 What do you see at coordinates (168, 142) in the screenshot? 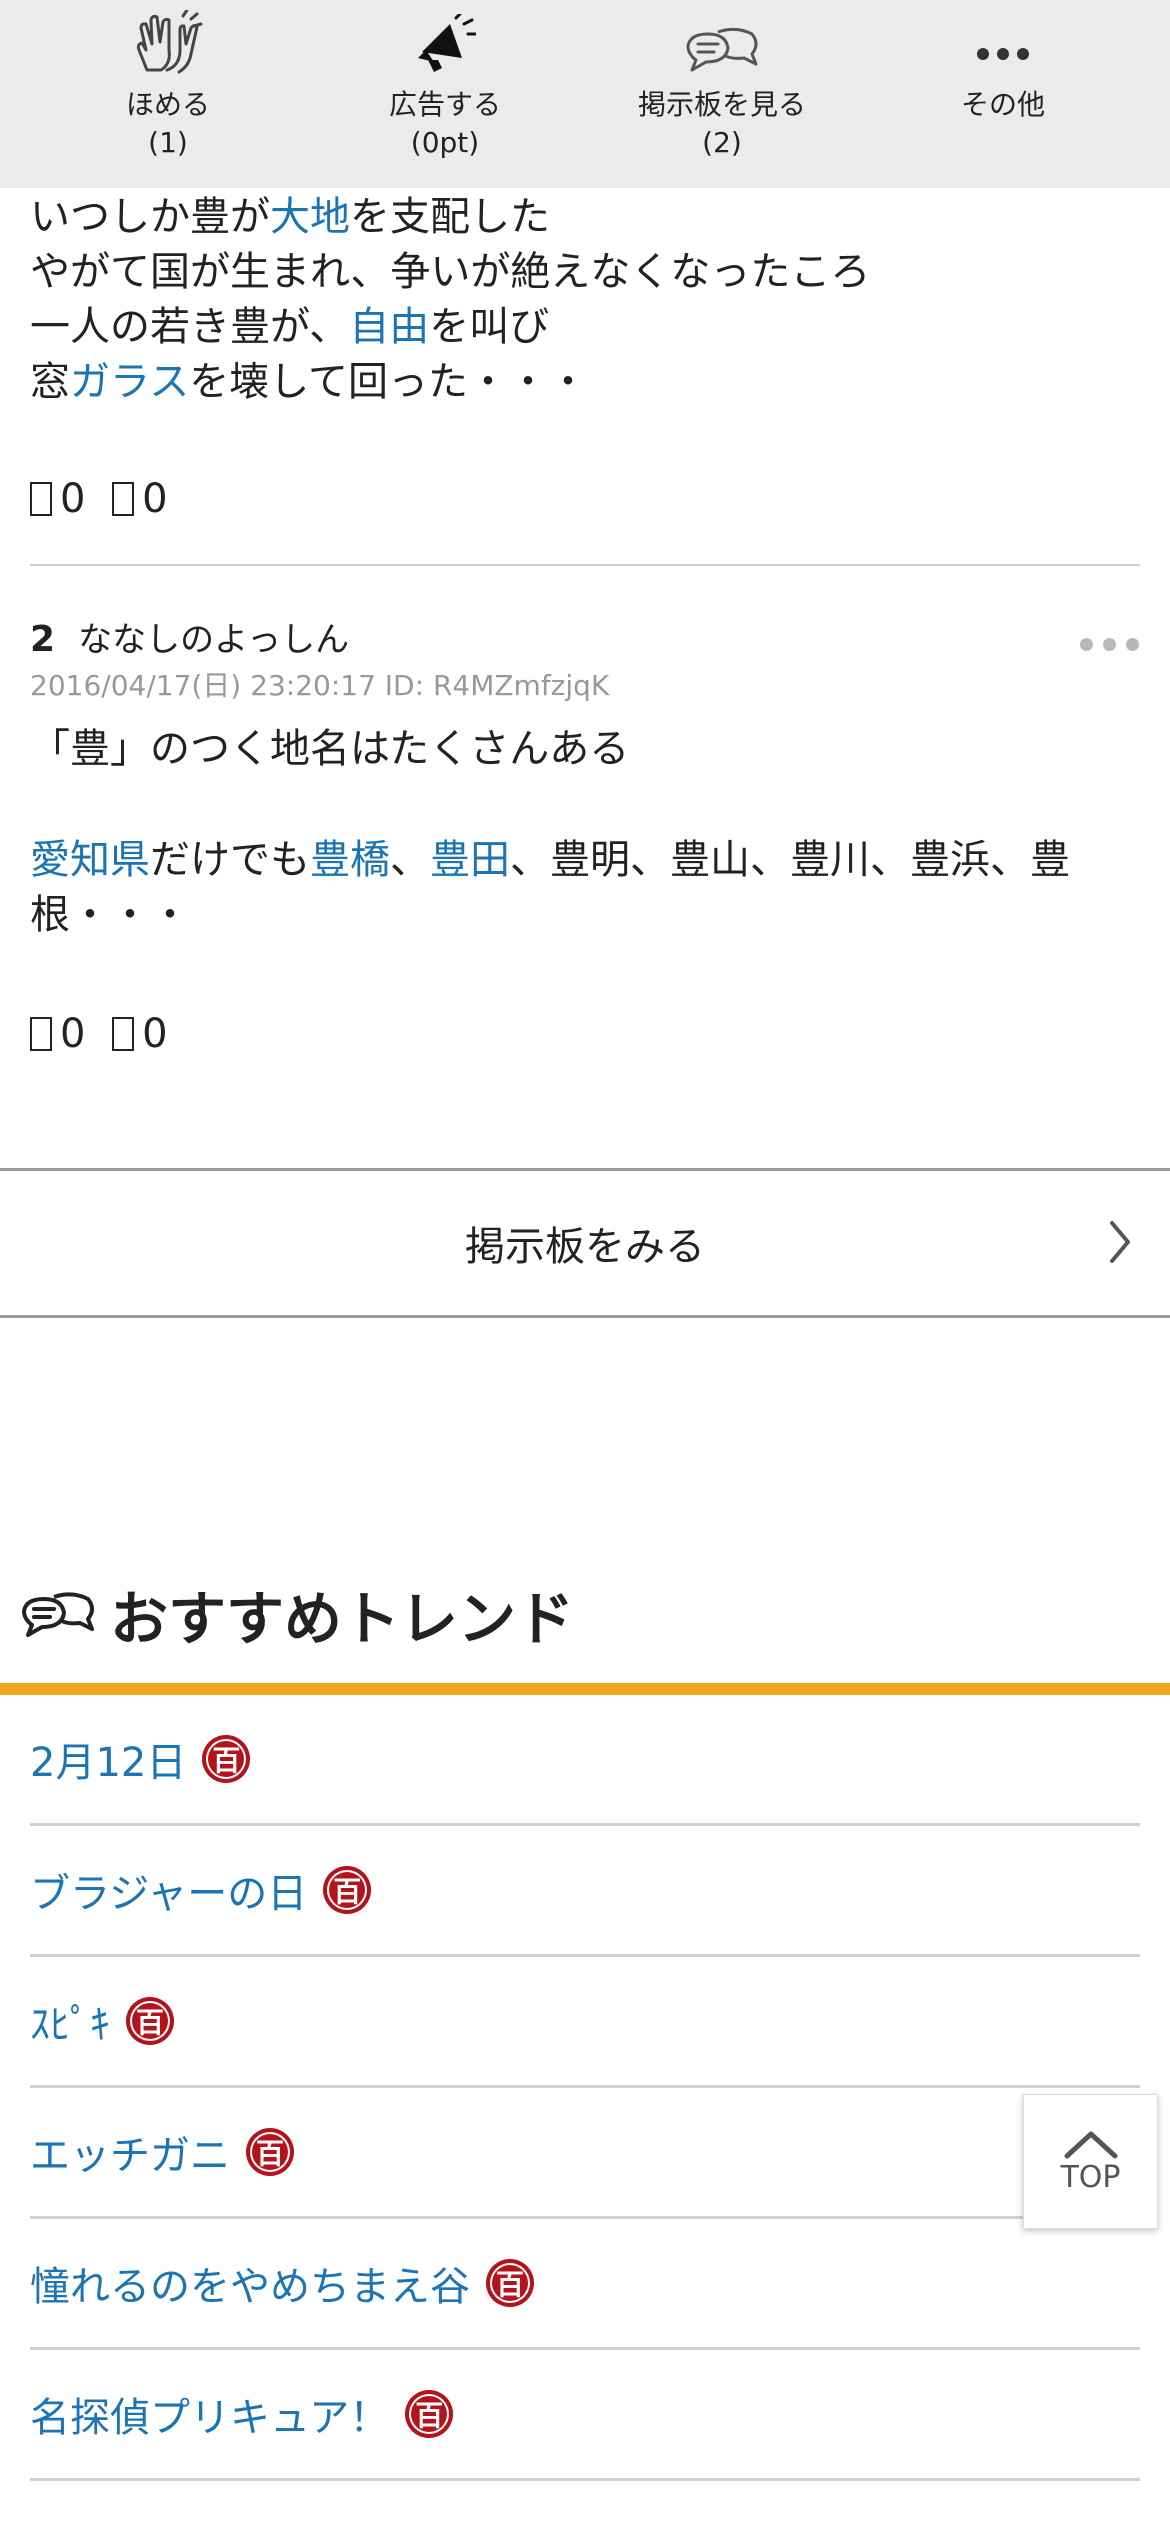
I see `praise-count: (1)` at bounding box center [168, 142].